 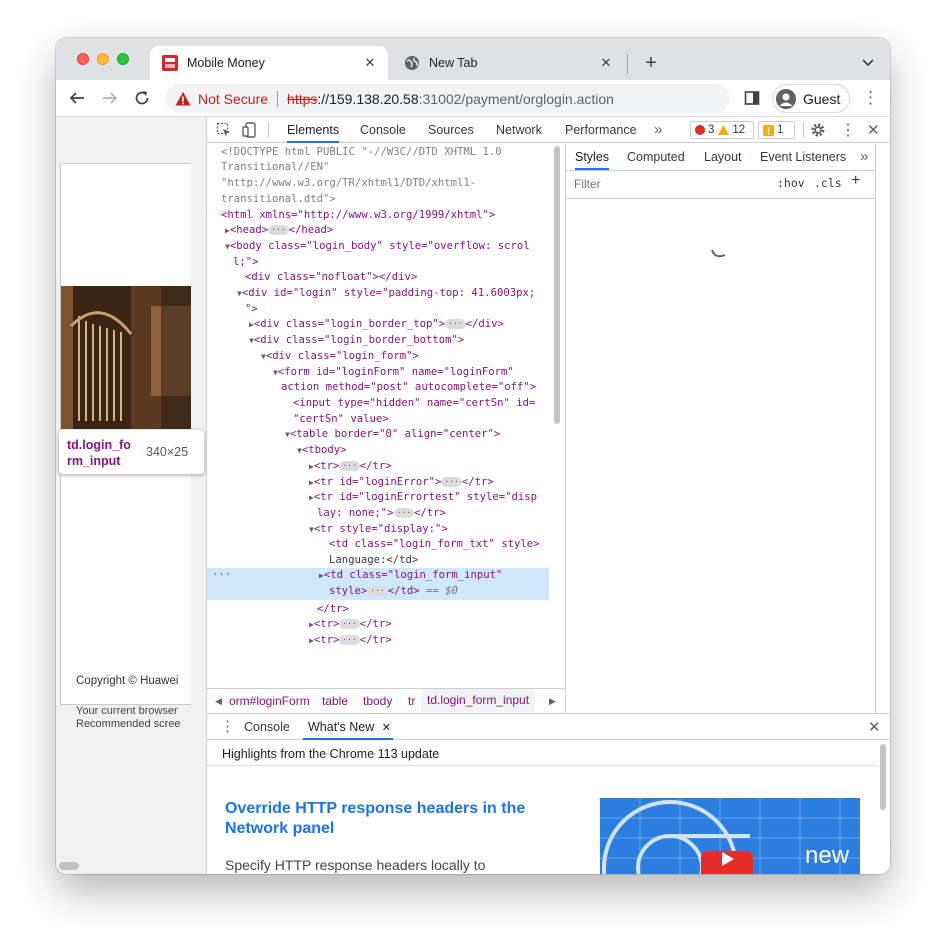 I want to click on elements-scrollbar, so click(x=557, y=396).